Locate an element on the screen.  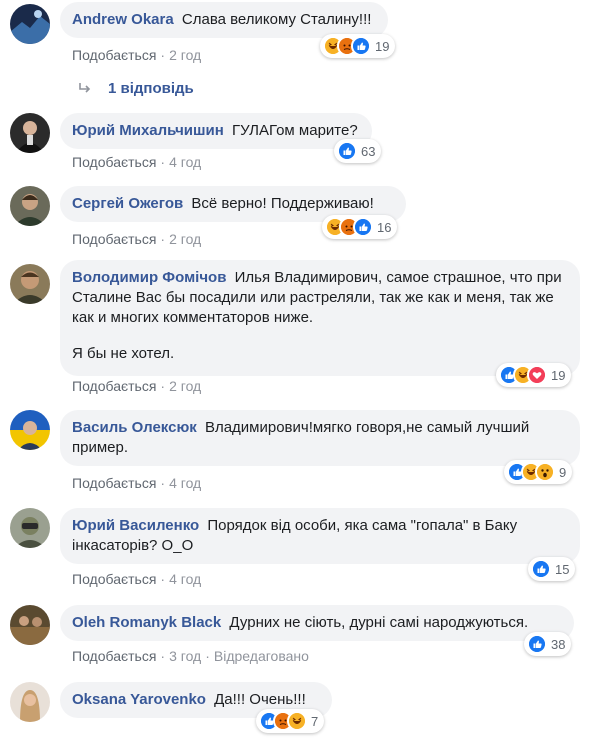
replies-count-label: 1 відповідь is located at coordinates (151, 88).